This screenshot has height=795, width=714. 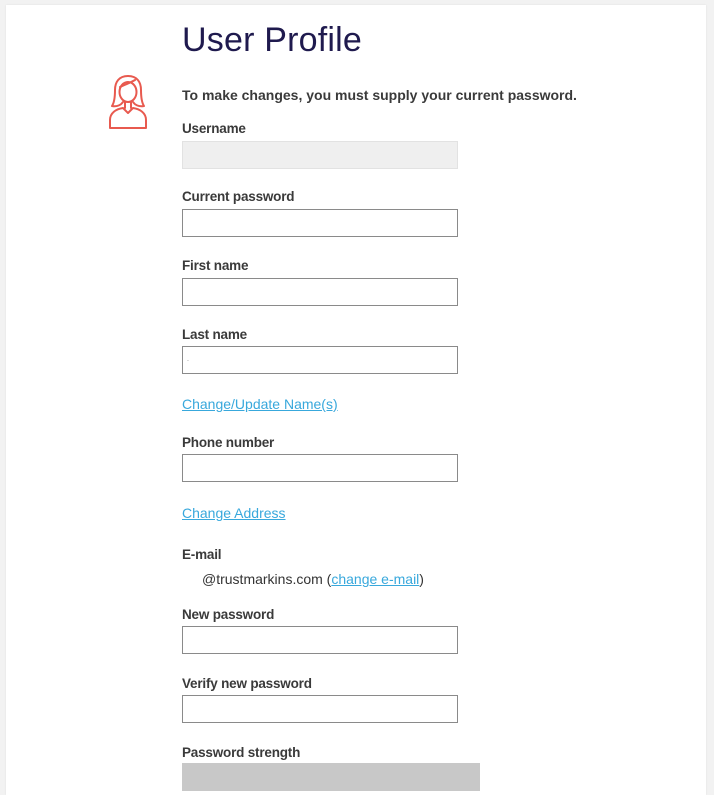 I want to click on change-email-link: change e-mail, so click(x=375, y=579).